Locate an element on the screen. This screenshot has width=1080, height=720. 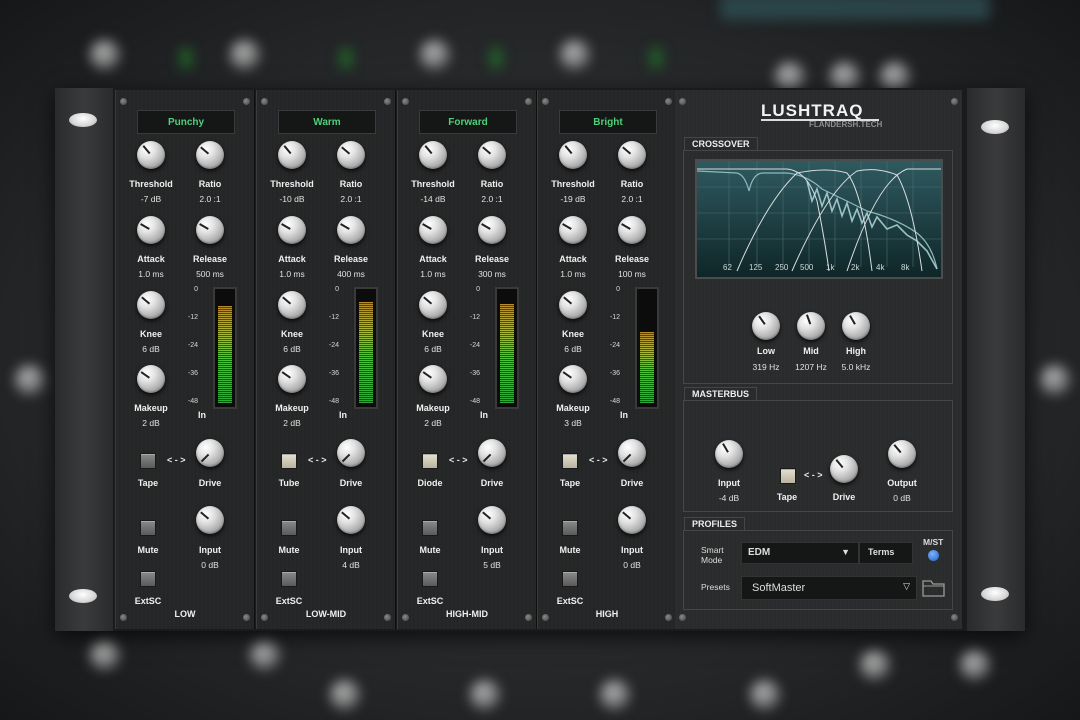
band-preset-display: Forward is located at coordinates (468, 122).